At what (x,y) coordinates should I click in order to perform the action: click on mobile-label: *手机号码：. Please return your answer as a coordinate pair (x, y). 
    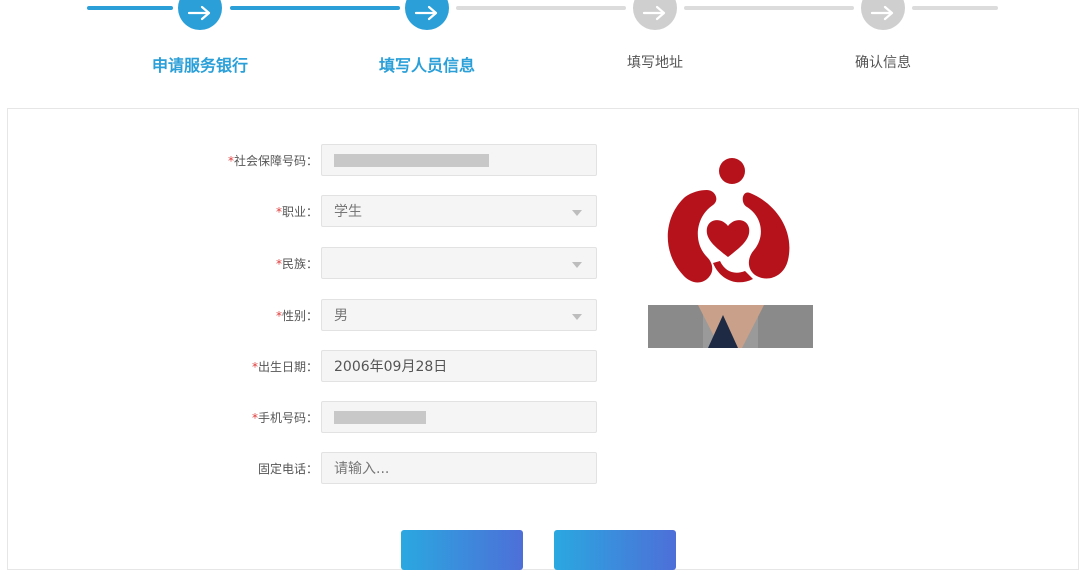
    Looking at the image, I should click on (284, 418).